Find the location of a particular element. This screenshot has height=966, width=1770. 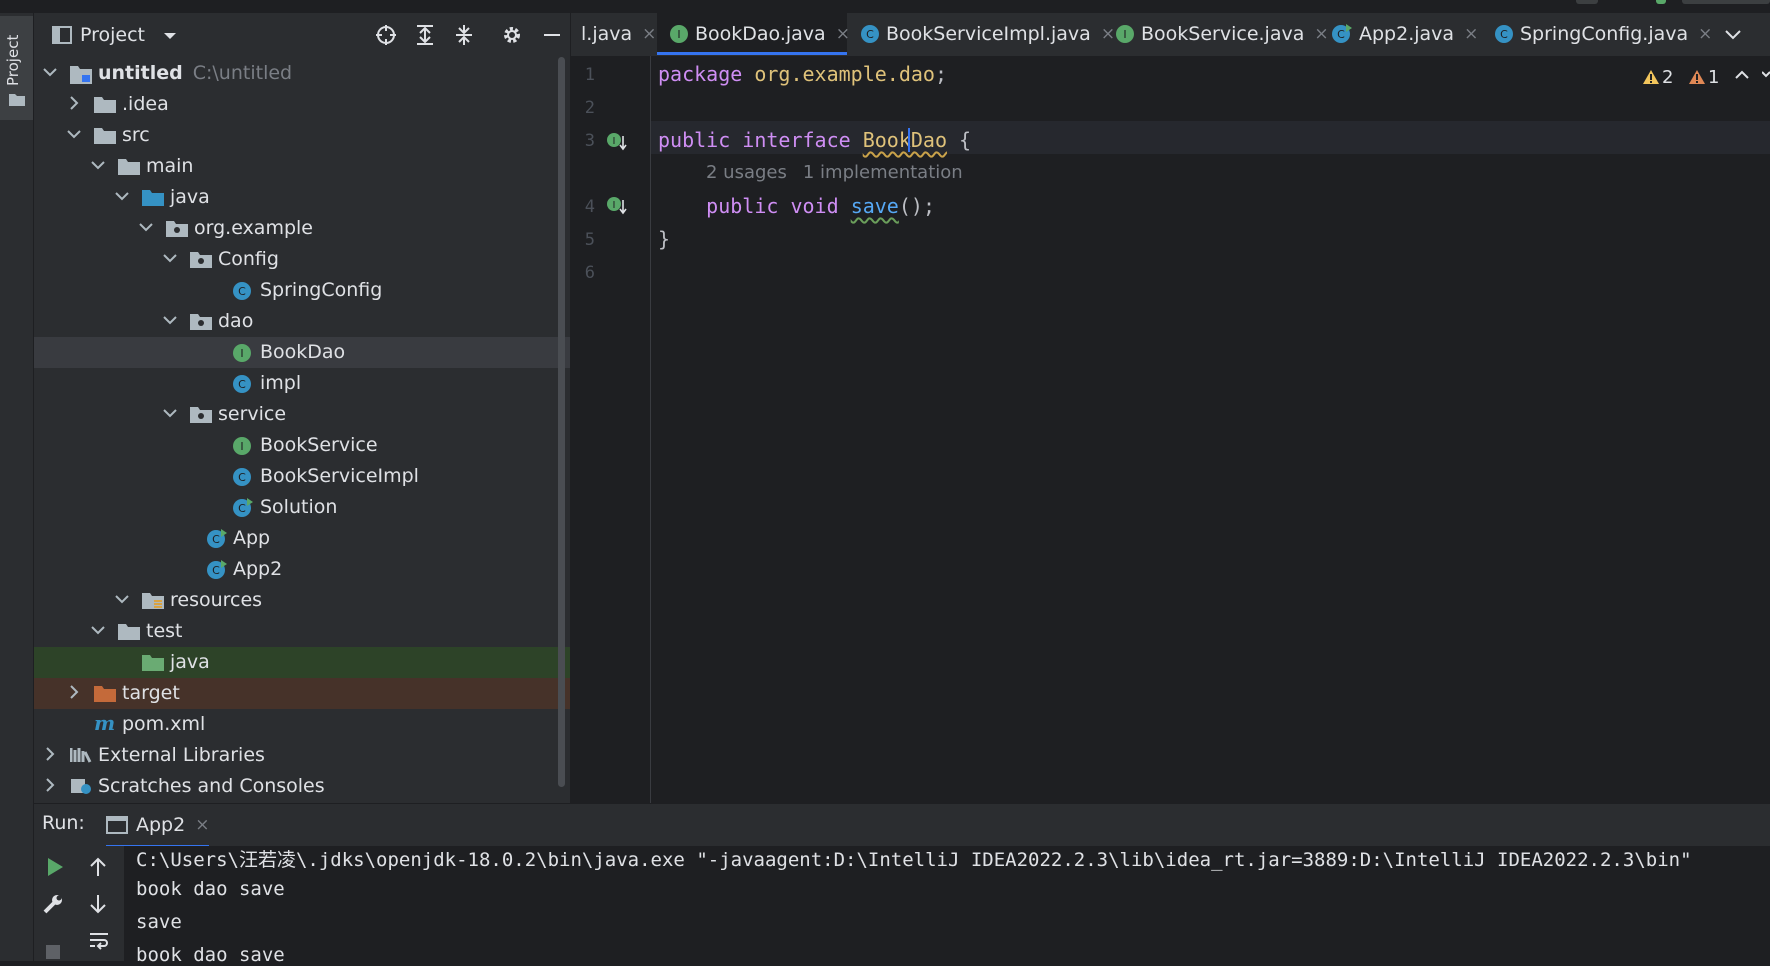

run-config-selector is located at coordinates (1726, 2).